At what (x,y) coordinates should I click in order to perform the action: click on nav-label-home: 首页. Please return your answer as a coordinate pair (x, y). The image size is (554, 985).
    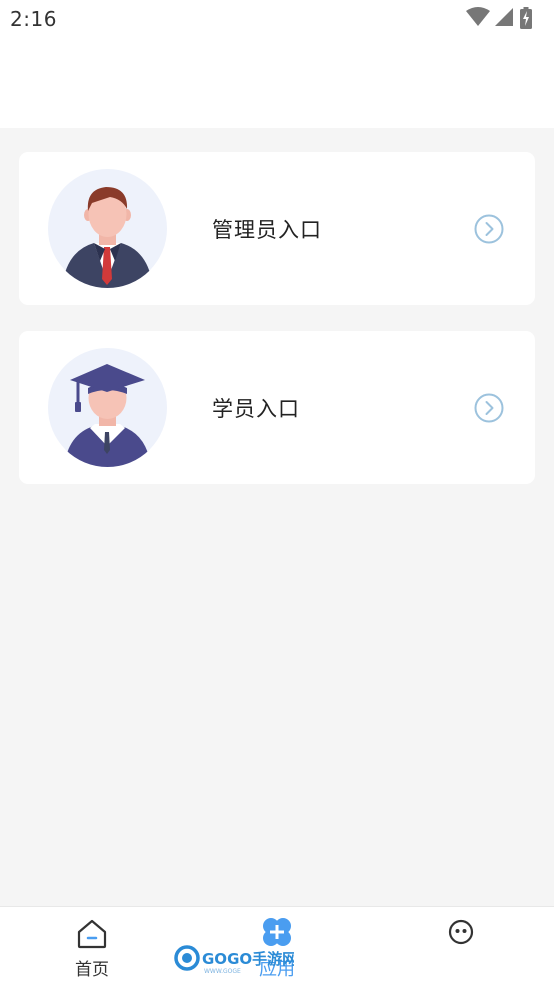
    Looking at the image, I should click on (92, 970).